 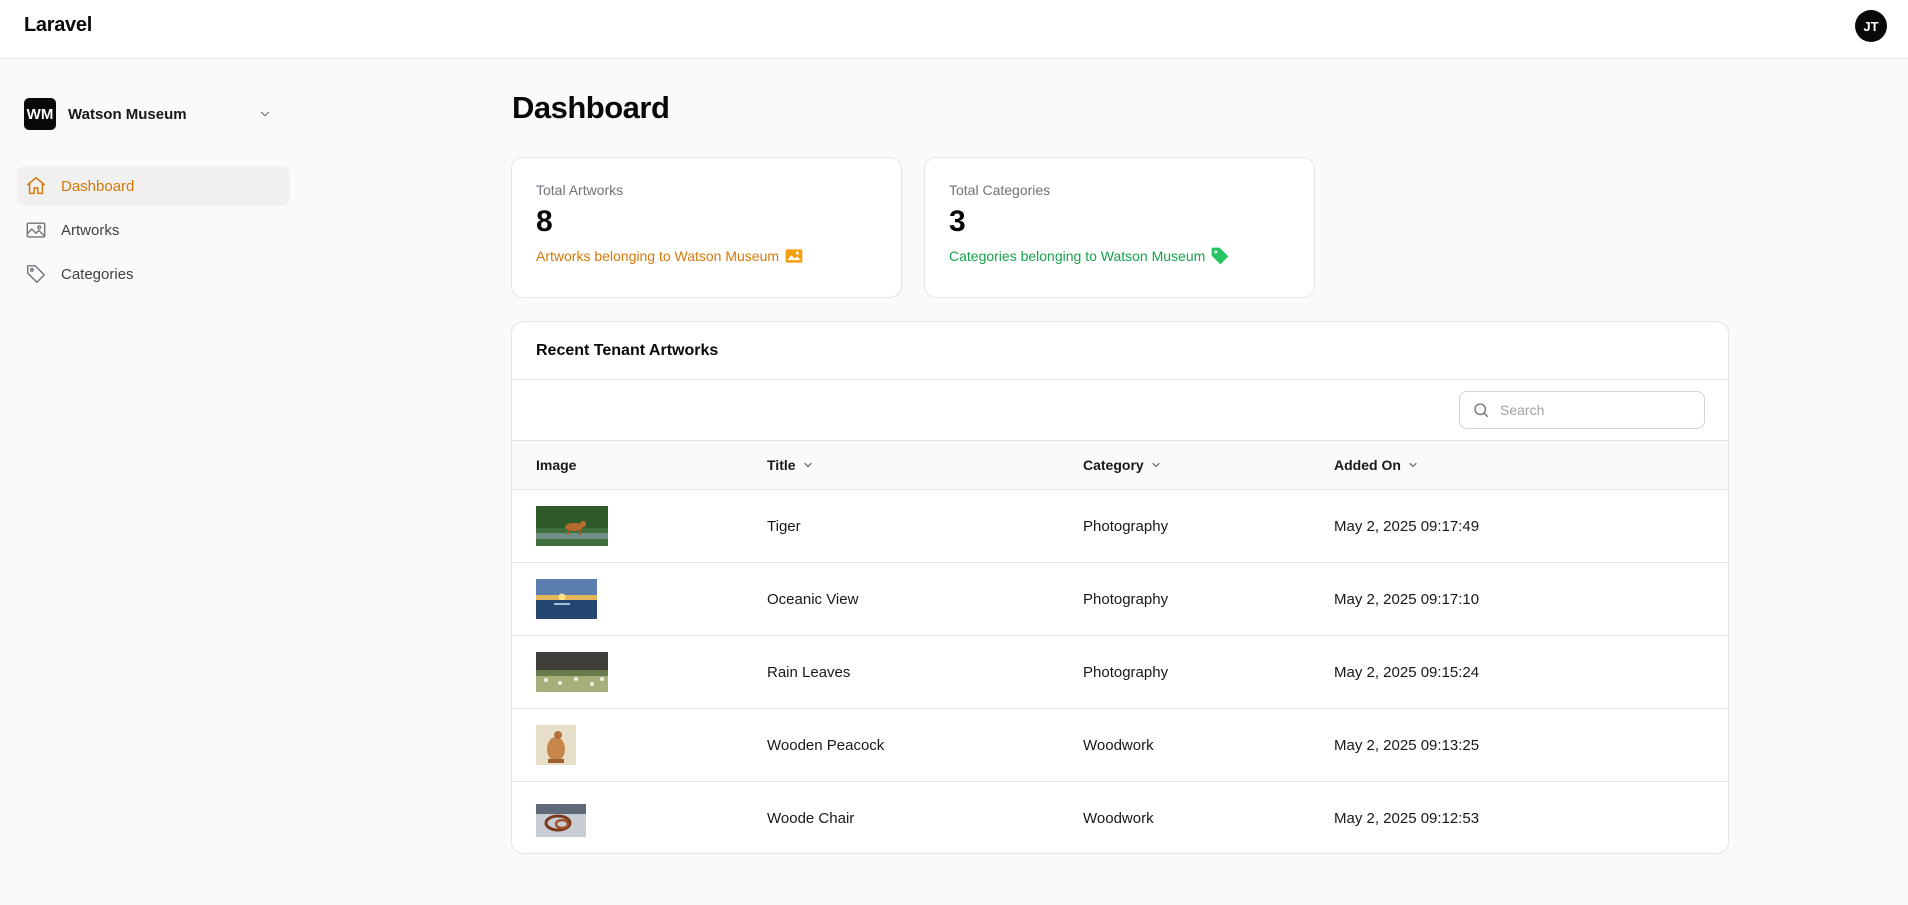 I want to click on stat-description: Artworks belonging to Watson Museum, so click(x=706, y=256).